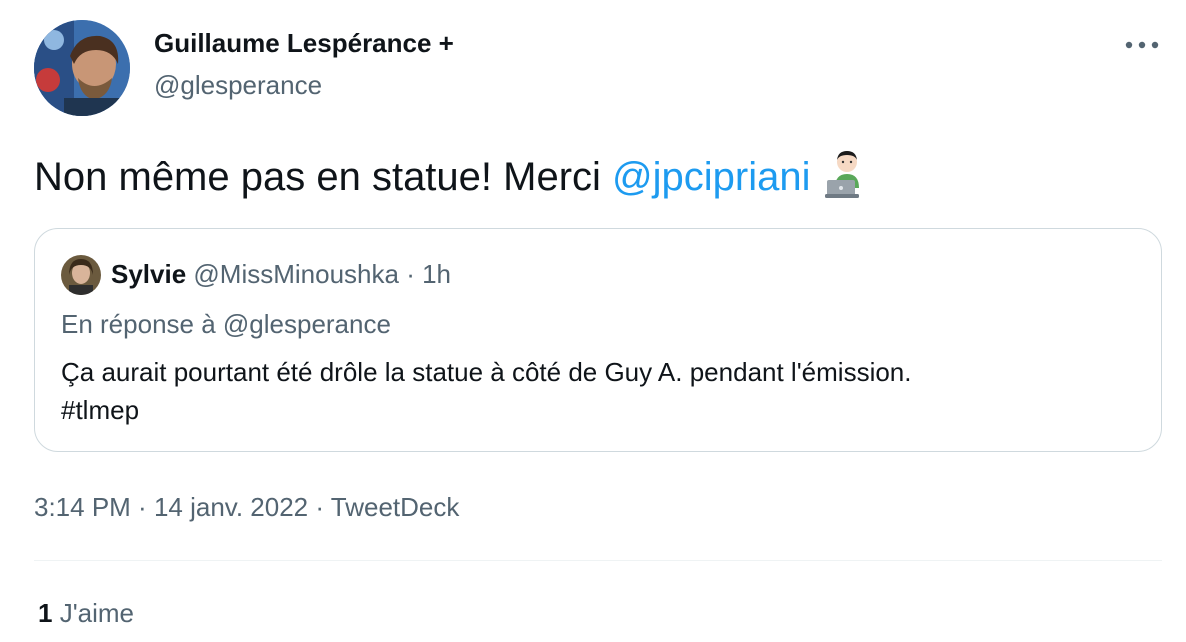 This screenshot has height=642, width=1186. Describe the element at coordinates (436, 274) in the screenshot. I see `quoted-timestamp: 1h` at that location.